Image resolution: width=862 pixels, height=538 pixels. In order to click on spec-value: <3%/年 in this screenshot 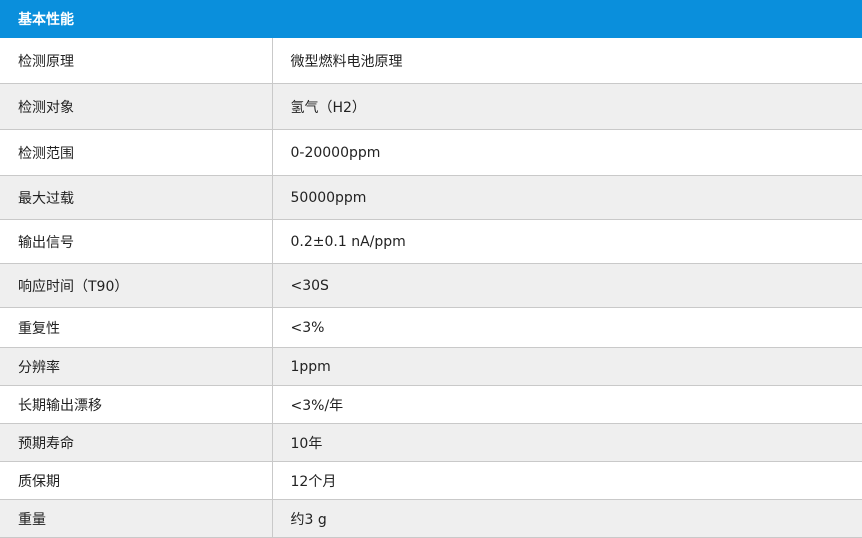, I will do `click(566, 404)`.